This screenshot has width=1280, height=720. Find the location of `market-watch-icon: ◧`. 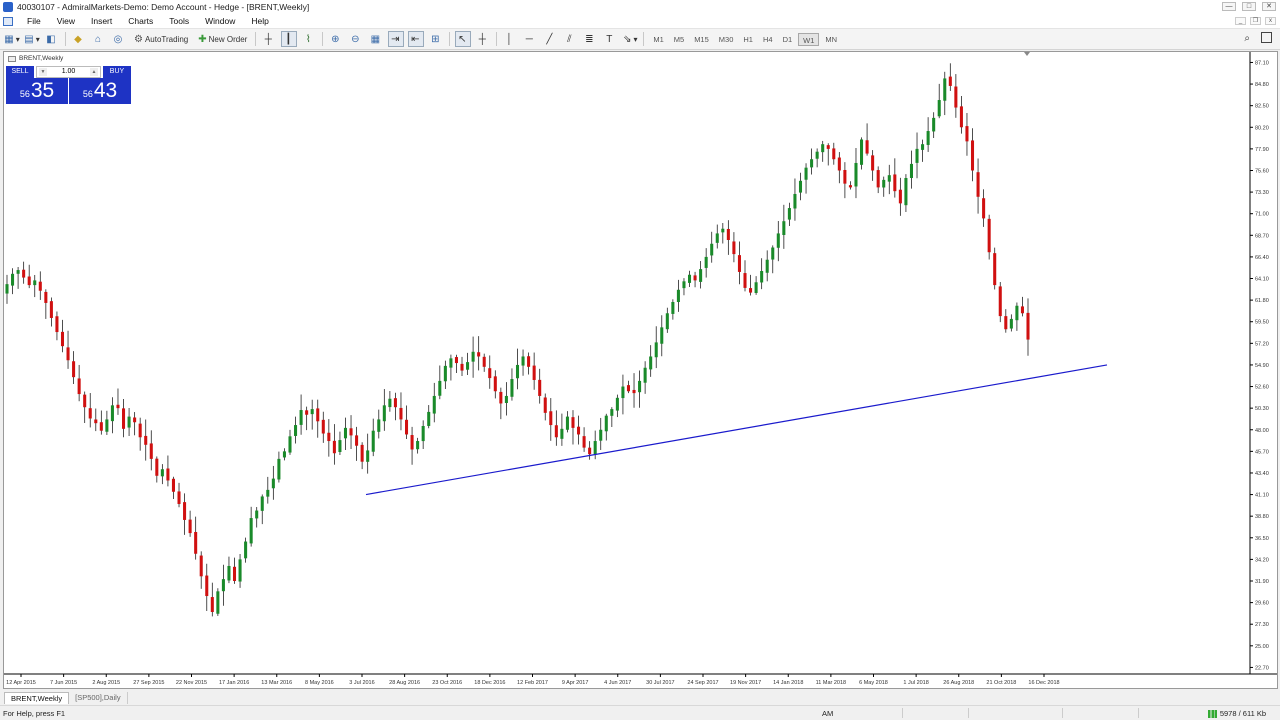

market-watch-icon: ◧ is located at coordinates (52, 39).